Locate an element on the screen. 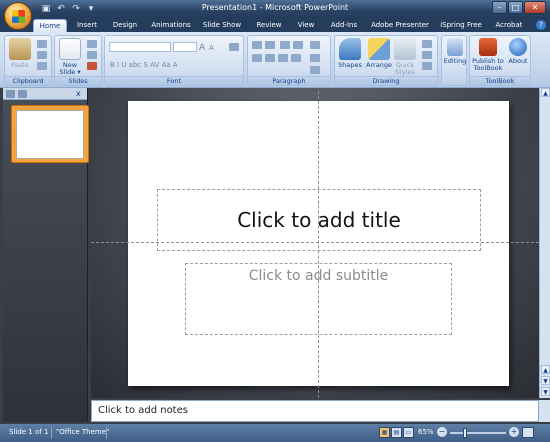 The width and height of the screenshot is (550, 442). paste-icon is located at coordinates (20, 49).